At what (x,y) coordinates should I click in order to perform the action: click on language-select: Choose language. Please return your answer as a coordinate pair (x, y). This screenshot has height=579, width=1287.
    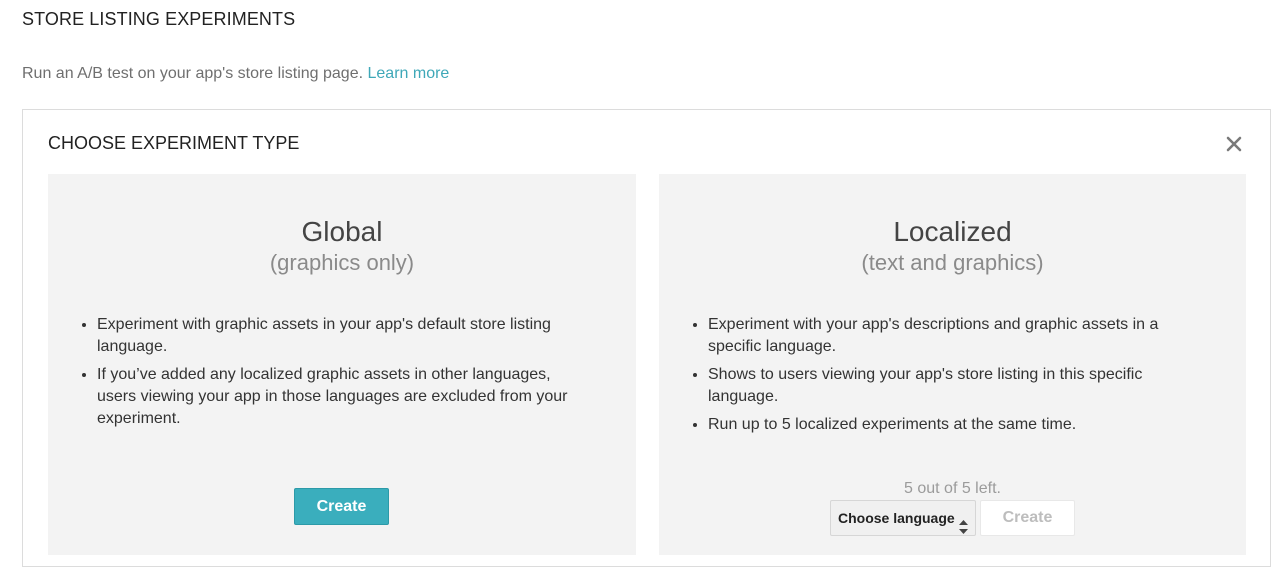
    Looking at the image, I should click on (903, 518).